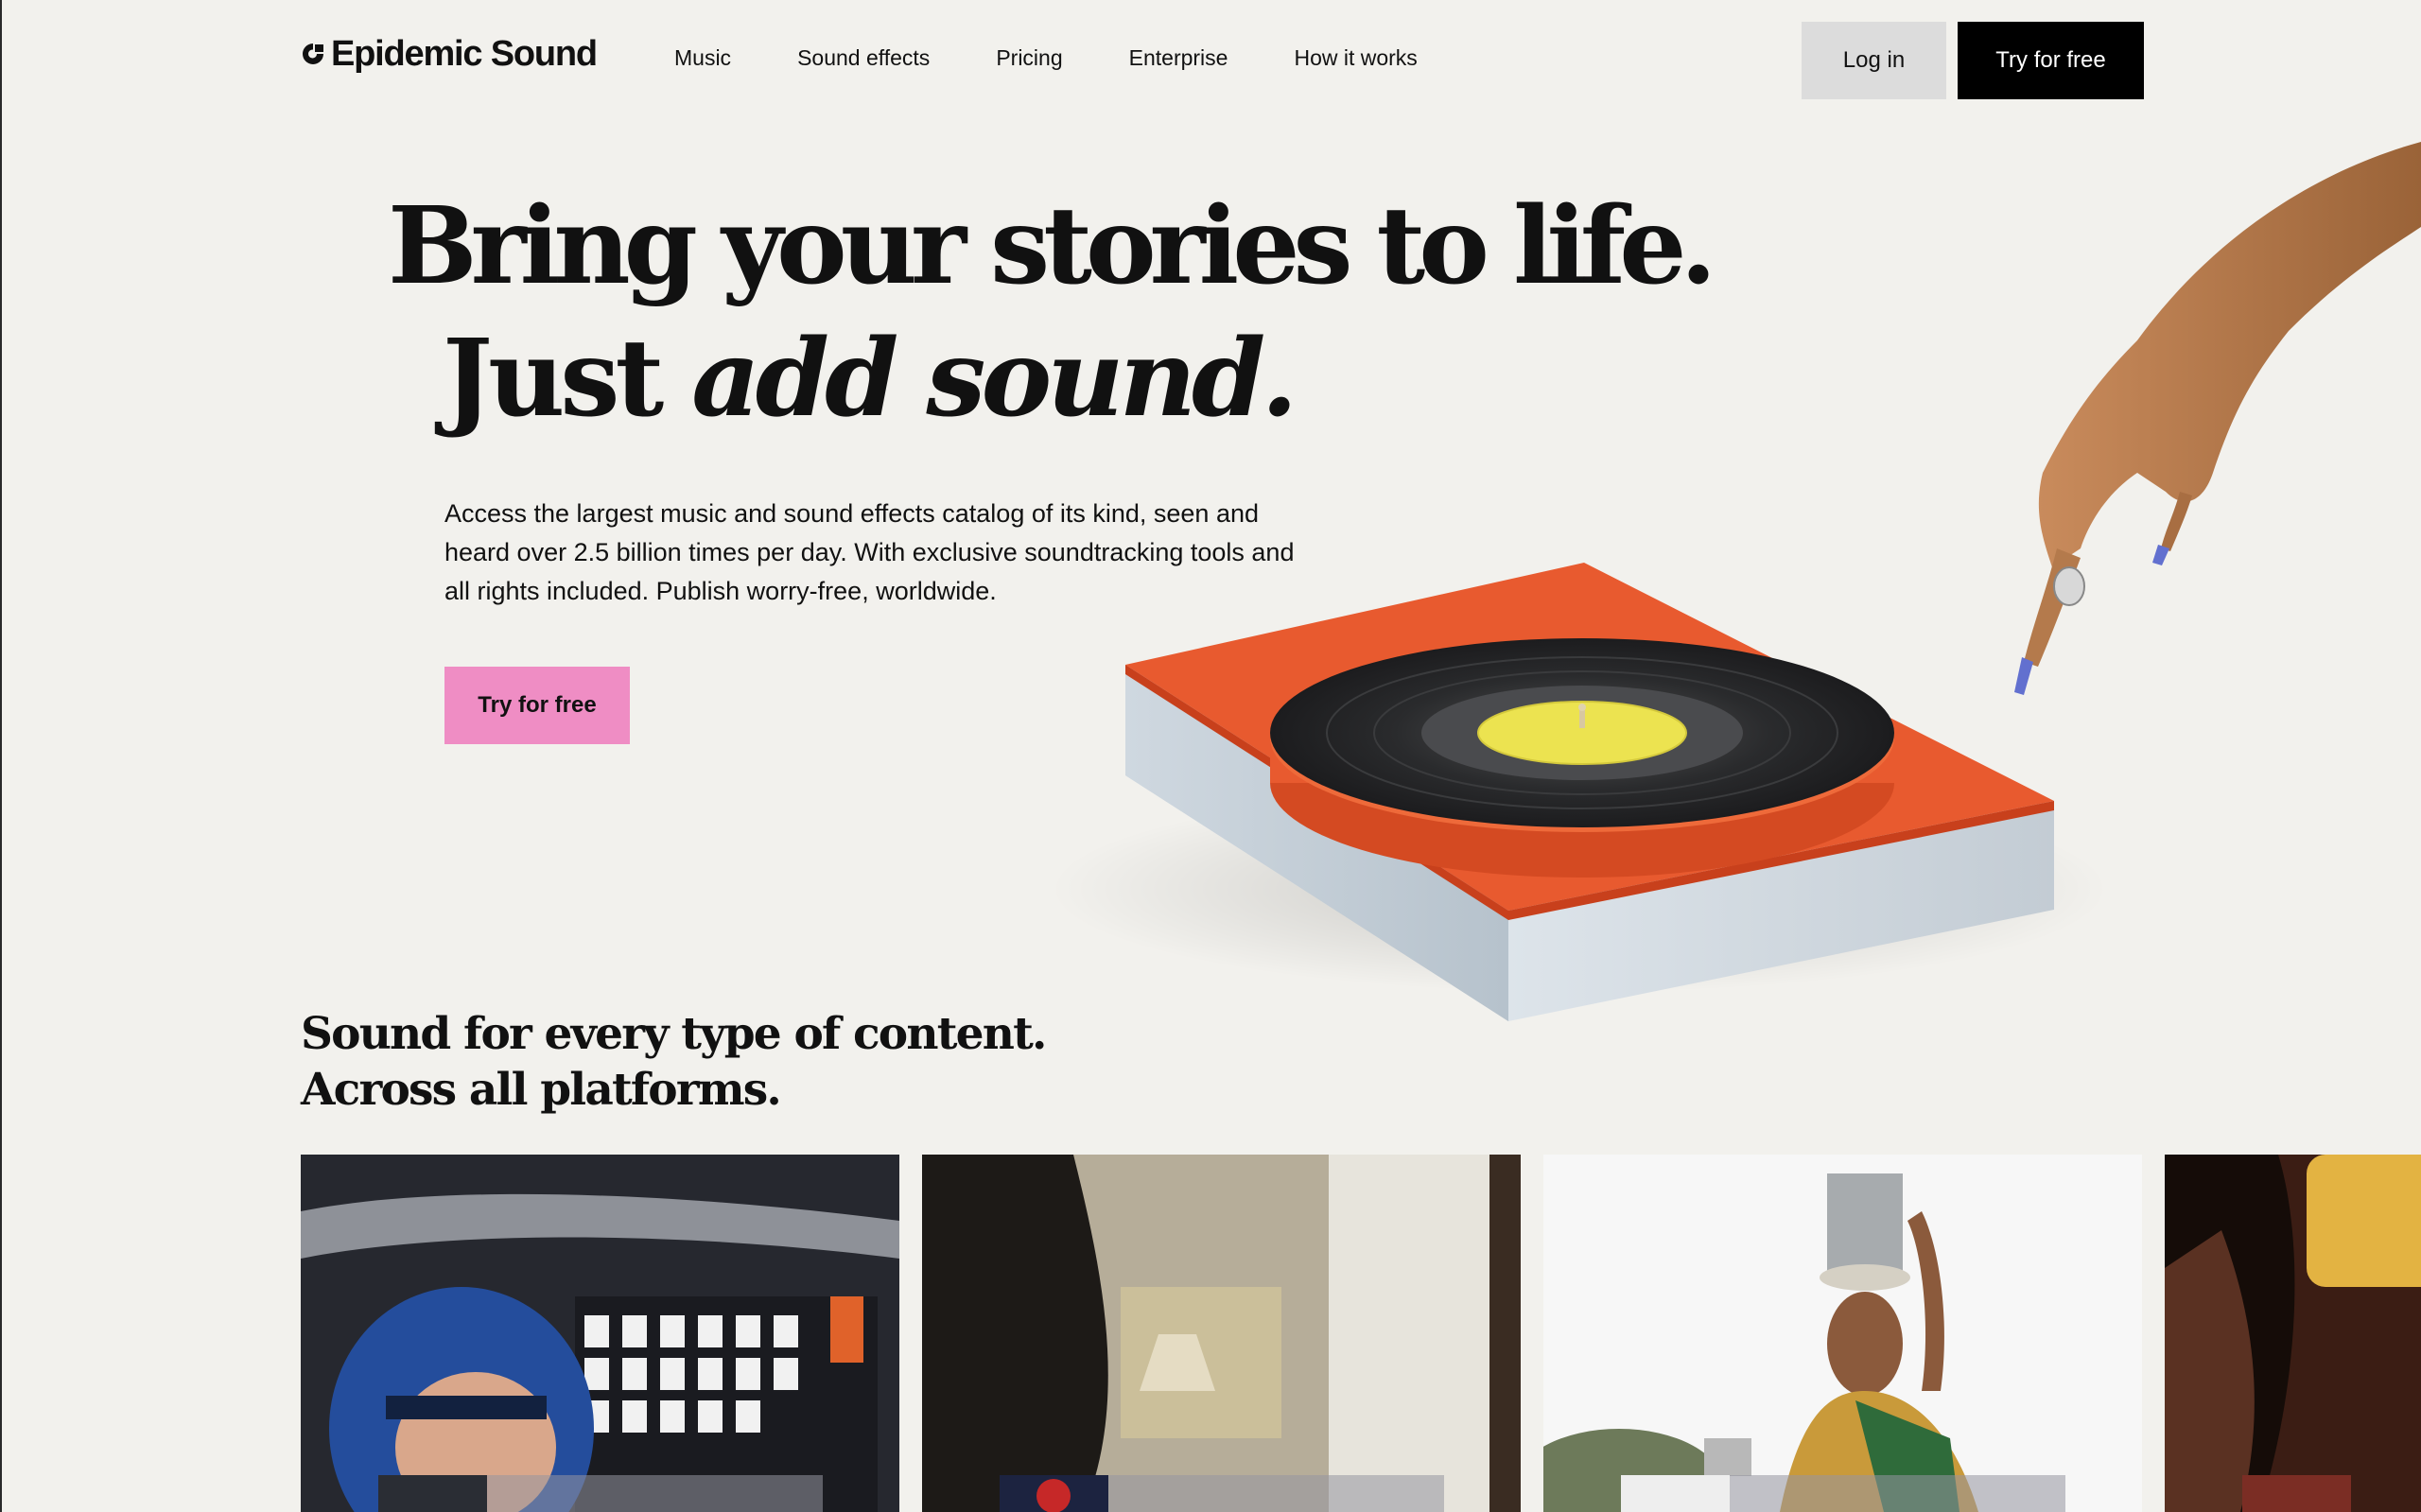 The image size is (2421, 1512). I want to click on nav-link-how-it-works: How it works, so click(1355, 58).